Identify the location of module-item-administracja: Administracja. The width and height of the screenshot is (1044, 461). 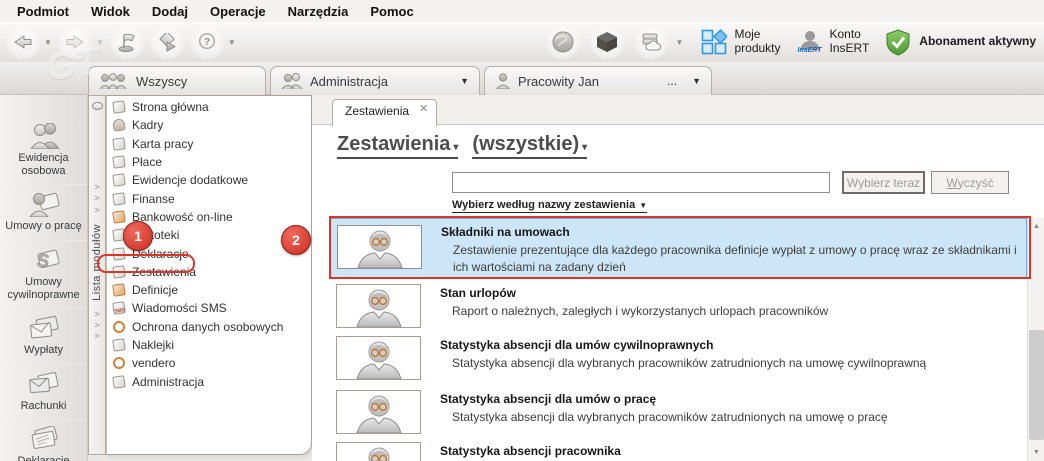
(209, 381).